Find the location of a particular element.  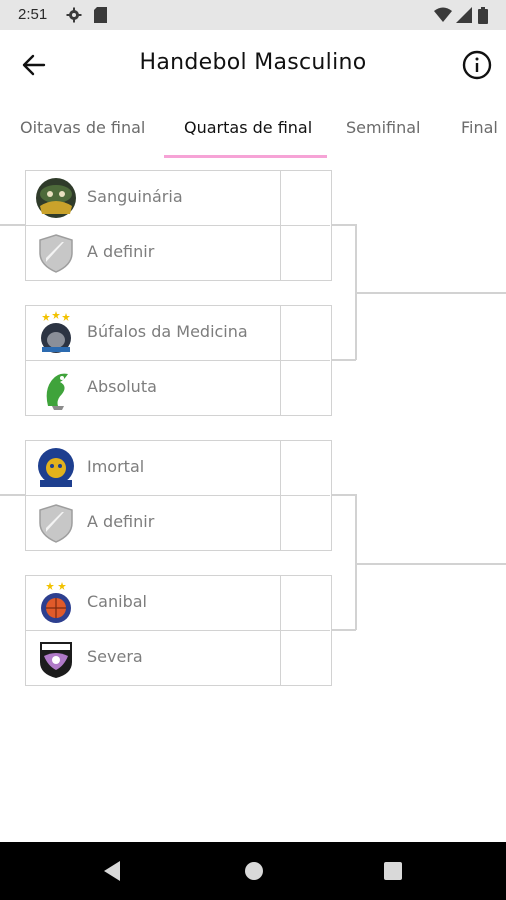

severa-logo-icon is located at coordinates (56, 660).